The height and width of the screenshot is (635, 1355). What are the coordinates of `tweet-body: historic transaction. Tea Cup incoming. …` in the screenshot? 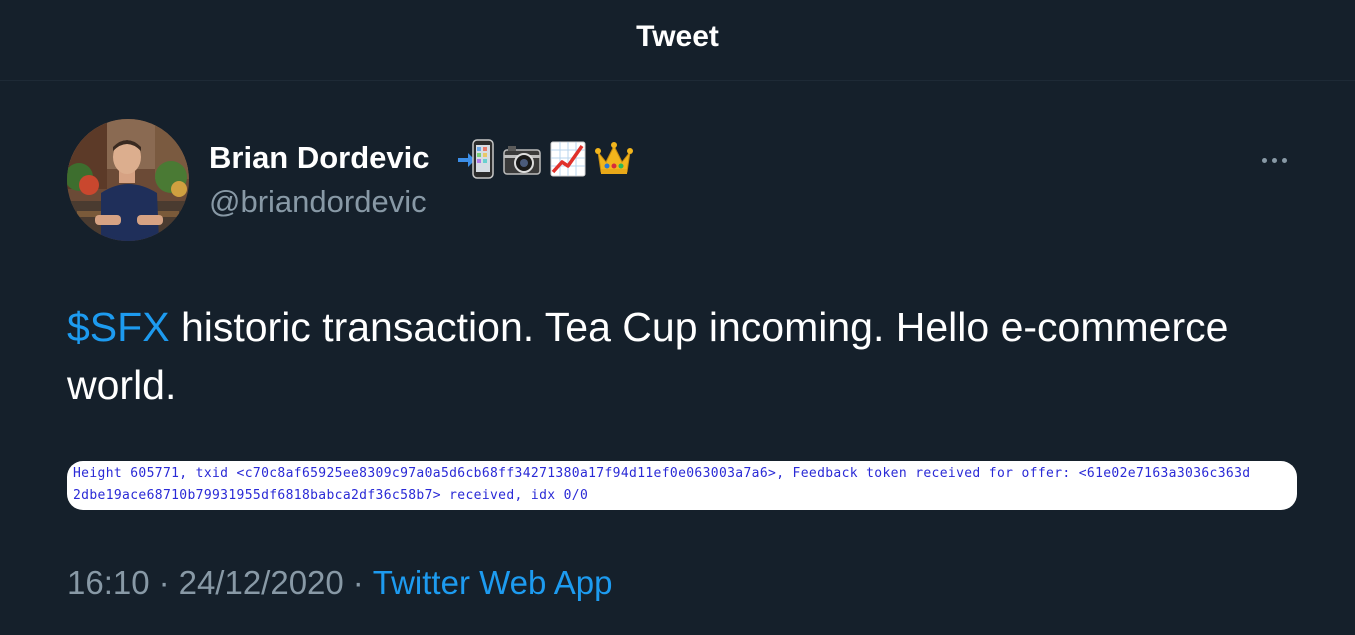 It's located at (648, 356).